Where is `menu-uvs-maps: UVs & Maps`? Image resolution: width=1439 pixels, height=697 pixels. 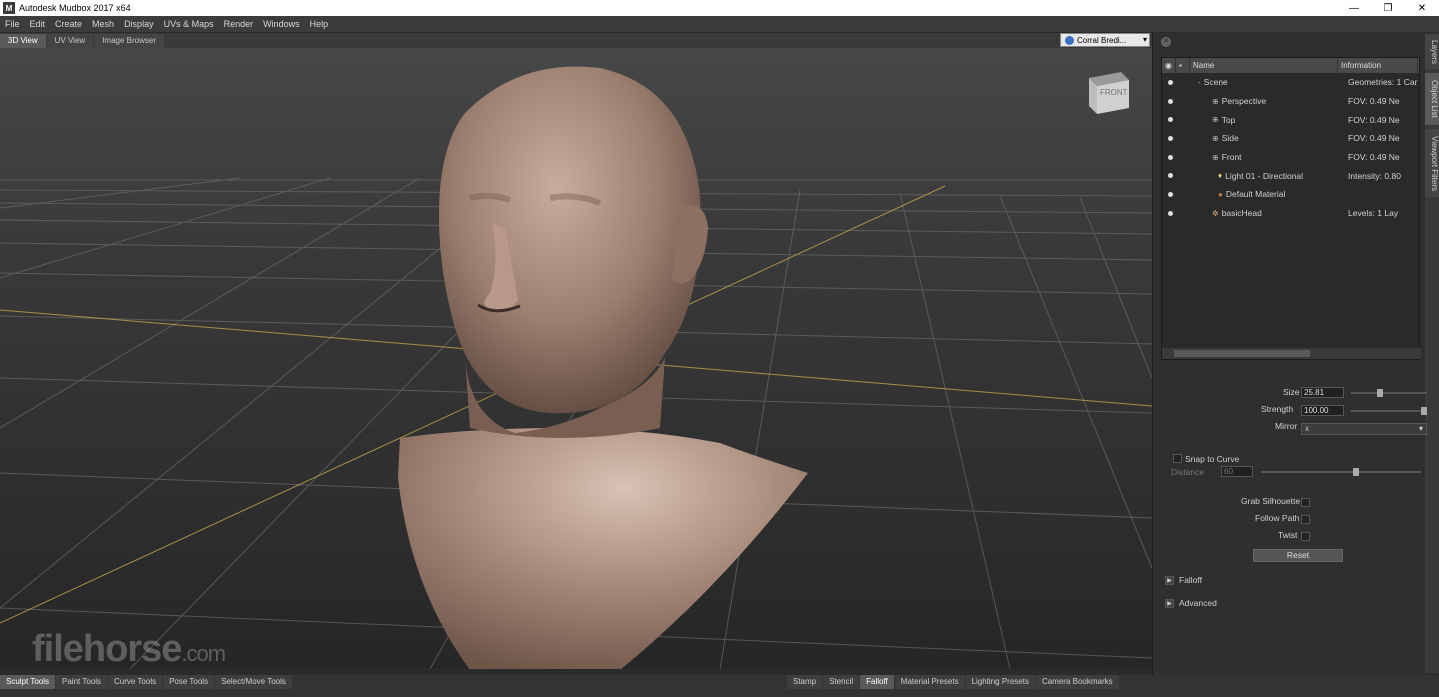 menu-uvs-maps: UVs & Maps is located at coordinates (189, 24).